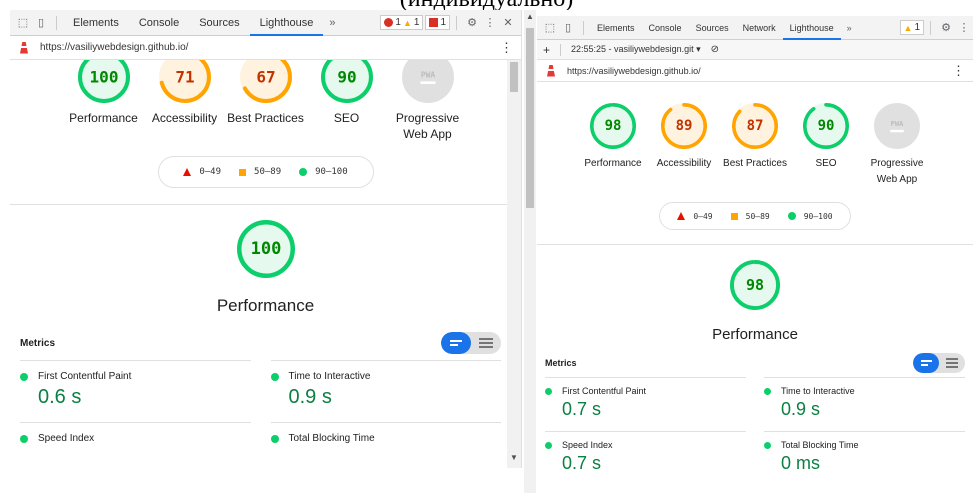 The height and width of the screenshot is (493, 973). What do you see at coordinates (508, 23) in the screenshot?
I see `close-icon: ✕` at bounding box center [508, 23].